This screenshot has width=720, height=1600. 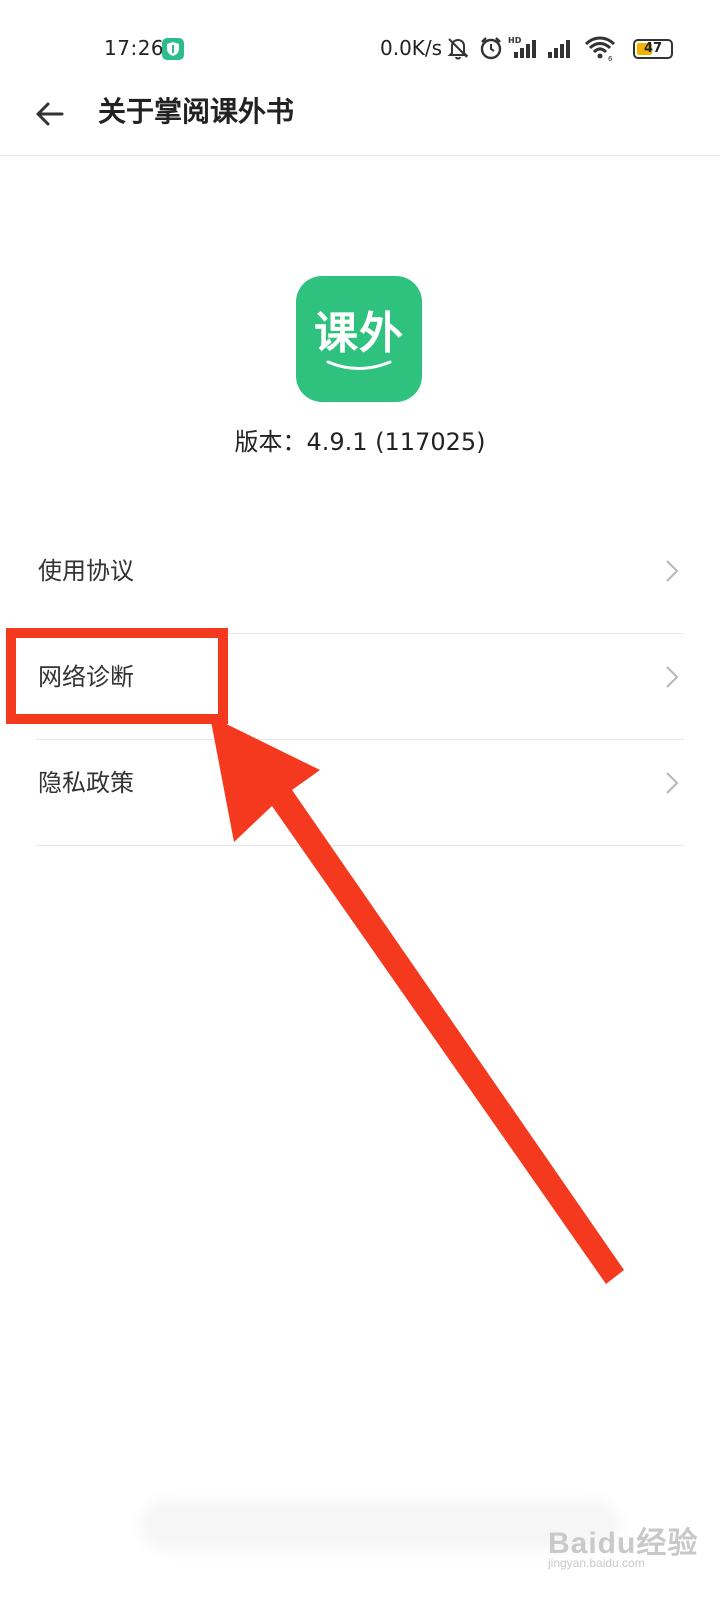 I want to click on arrow-left-icon, so click(x=50, y=114).